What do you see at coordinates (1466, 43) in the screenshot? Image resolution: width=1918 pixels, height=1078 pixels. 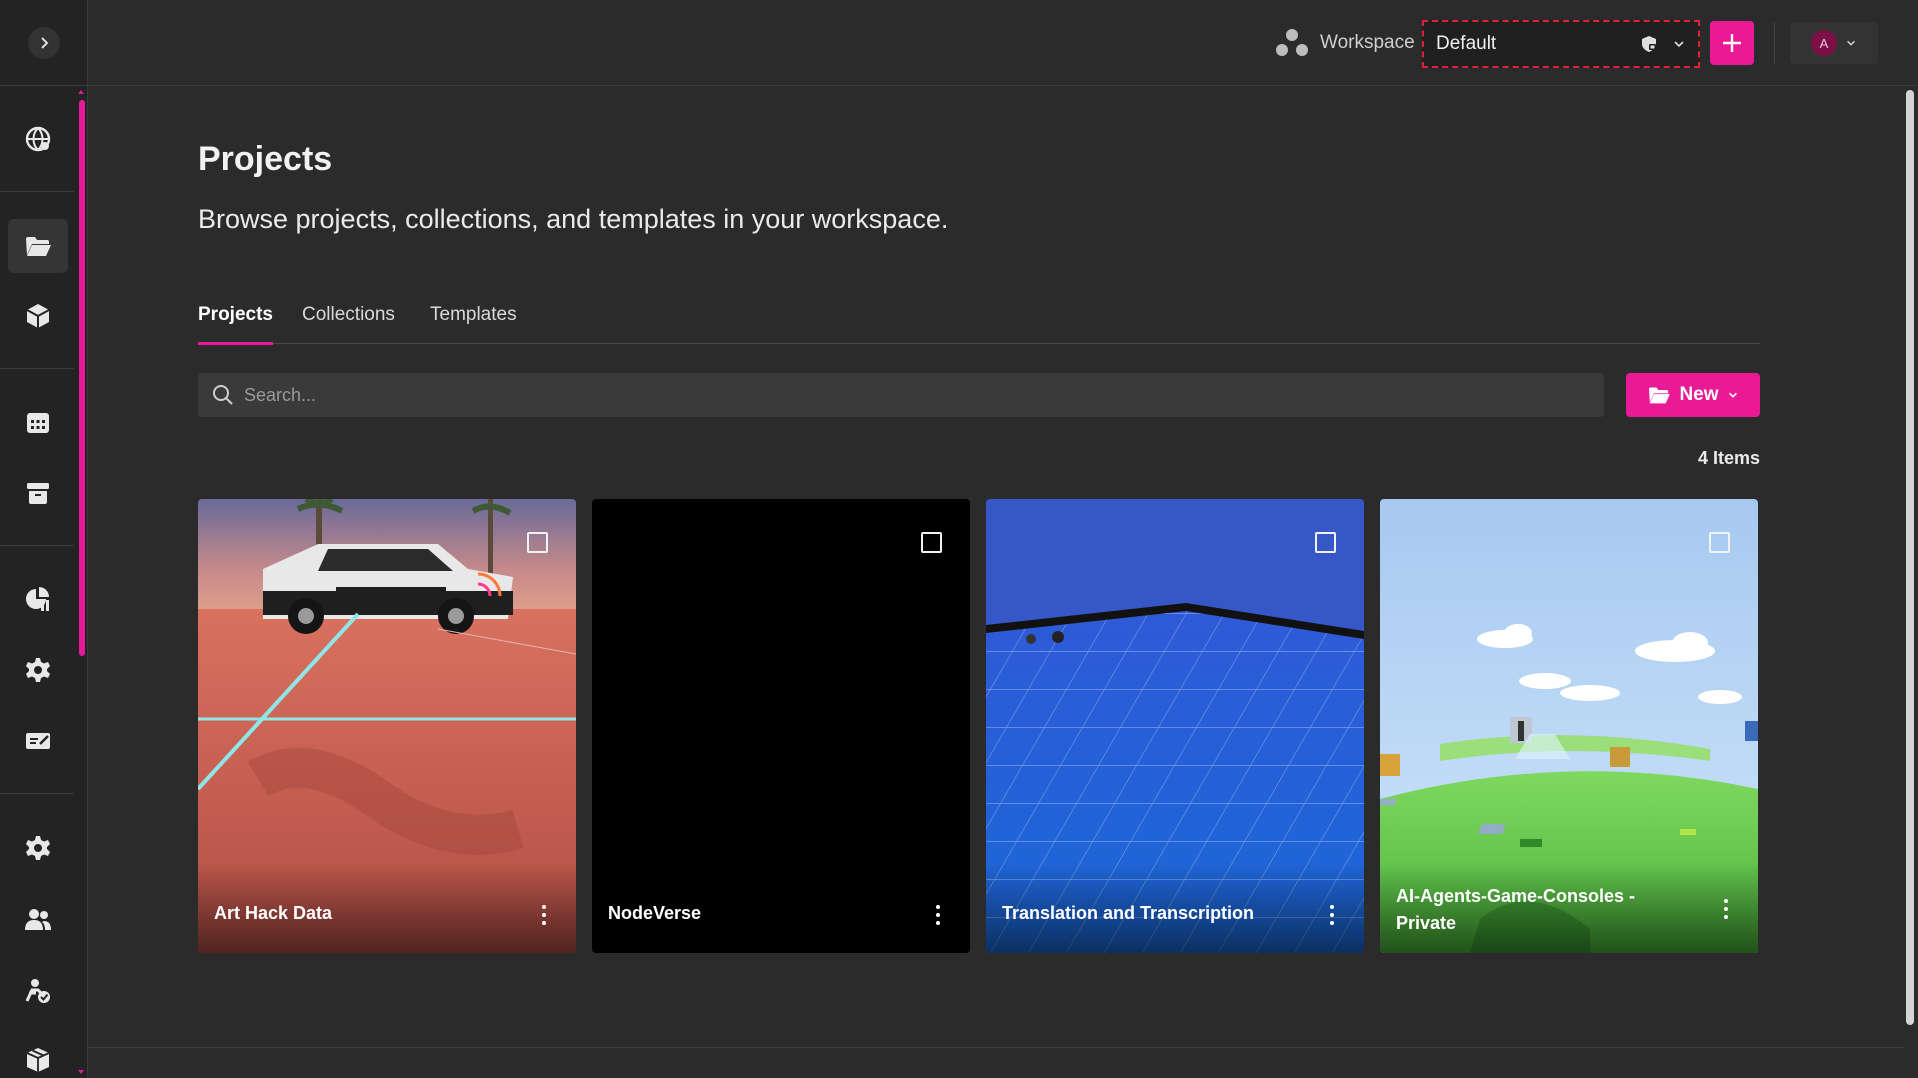 I see `workspace-select-value: Default` at bounding box center [1466, 43].